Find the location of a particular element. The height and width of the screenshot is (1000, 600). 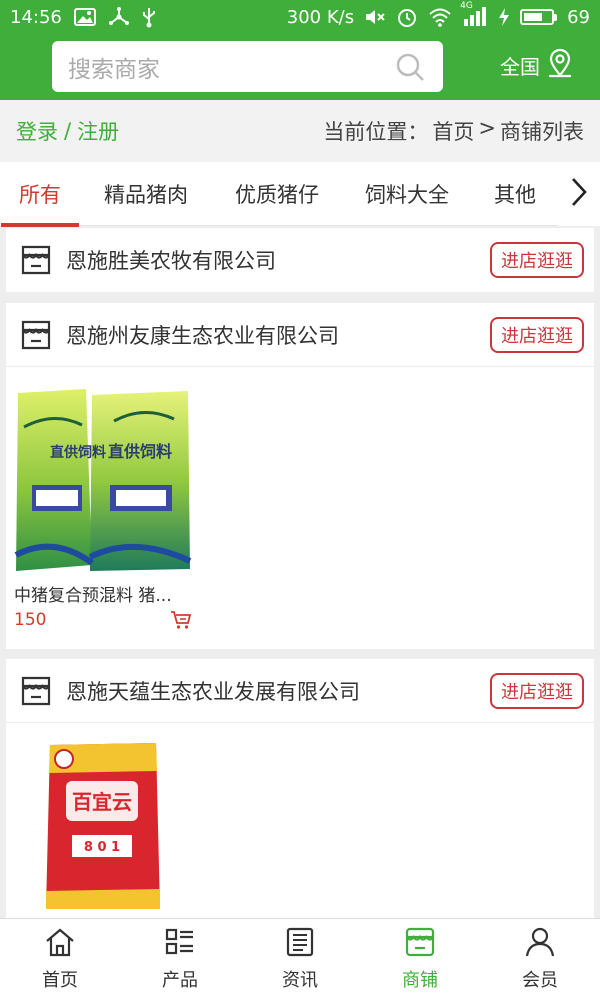

breadcrumb-home: 首页 is located at coordinates (453, 131).